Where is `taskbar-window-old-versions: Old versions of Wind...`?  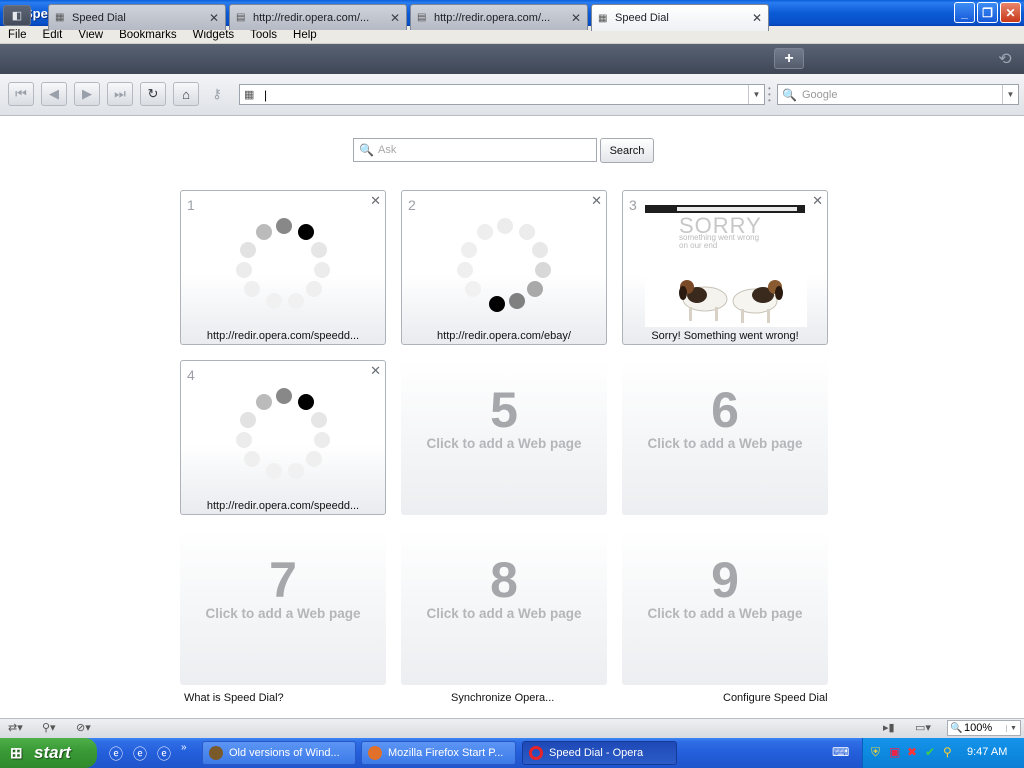 taskbar-window-old-versions: Old versions of Wind... is located at coordinates (279, 753).